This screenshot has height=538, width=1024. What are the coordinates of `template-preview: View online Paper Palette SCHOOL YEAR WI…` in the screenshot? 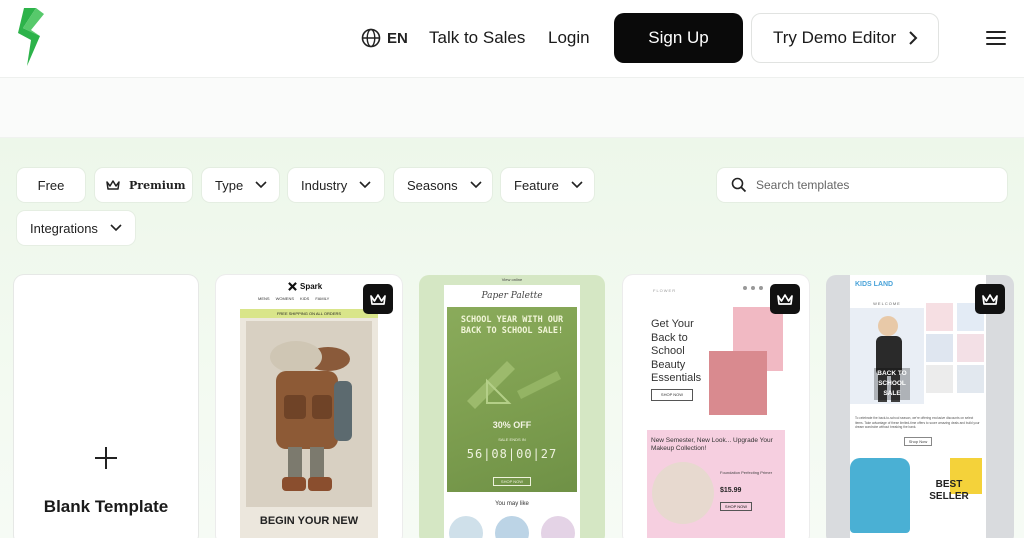 It's located at (512, 407).